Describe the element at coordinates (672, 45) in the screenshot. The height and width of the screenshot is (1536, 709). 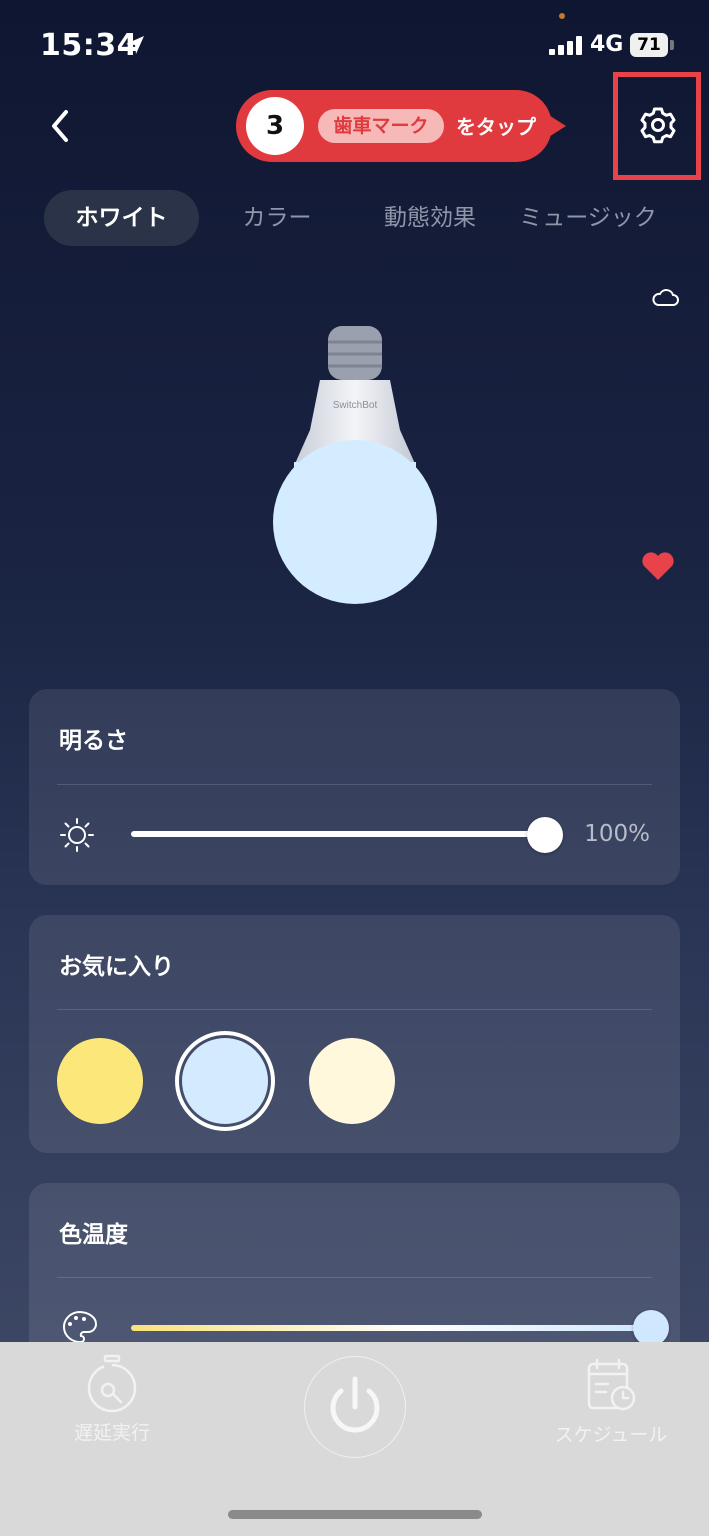
I see `battery-tip` at that location.